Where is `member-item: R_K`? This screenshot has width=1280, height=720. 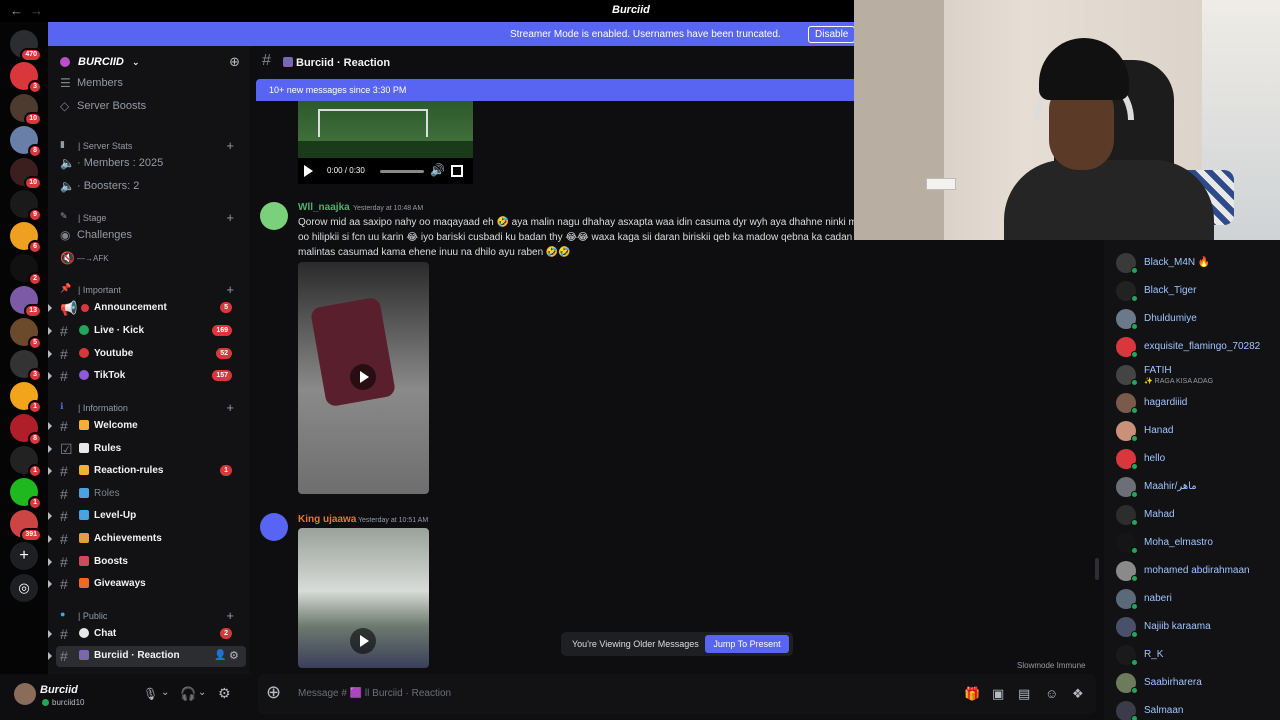 member-item: R_K is located at coordinates (1192, 655).